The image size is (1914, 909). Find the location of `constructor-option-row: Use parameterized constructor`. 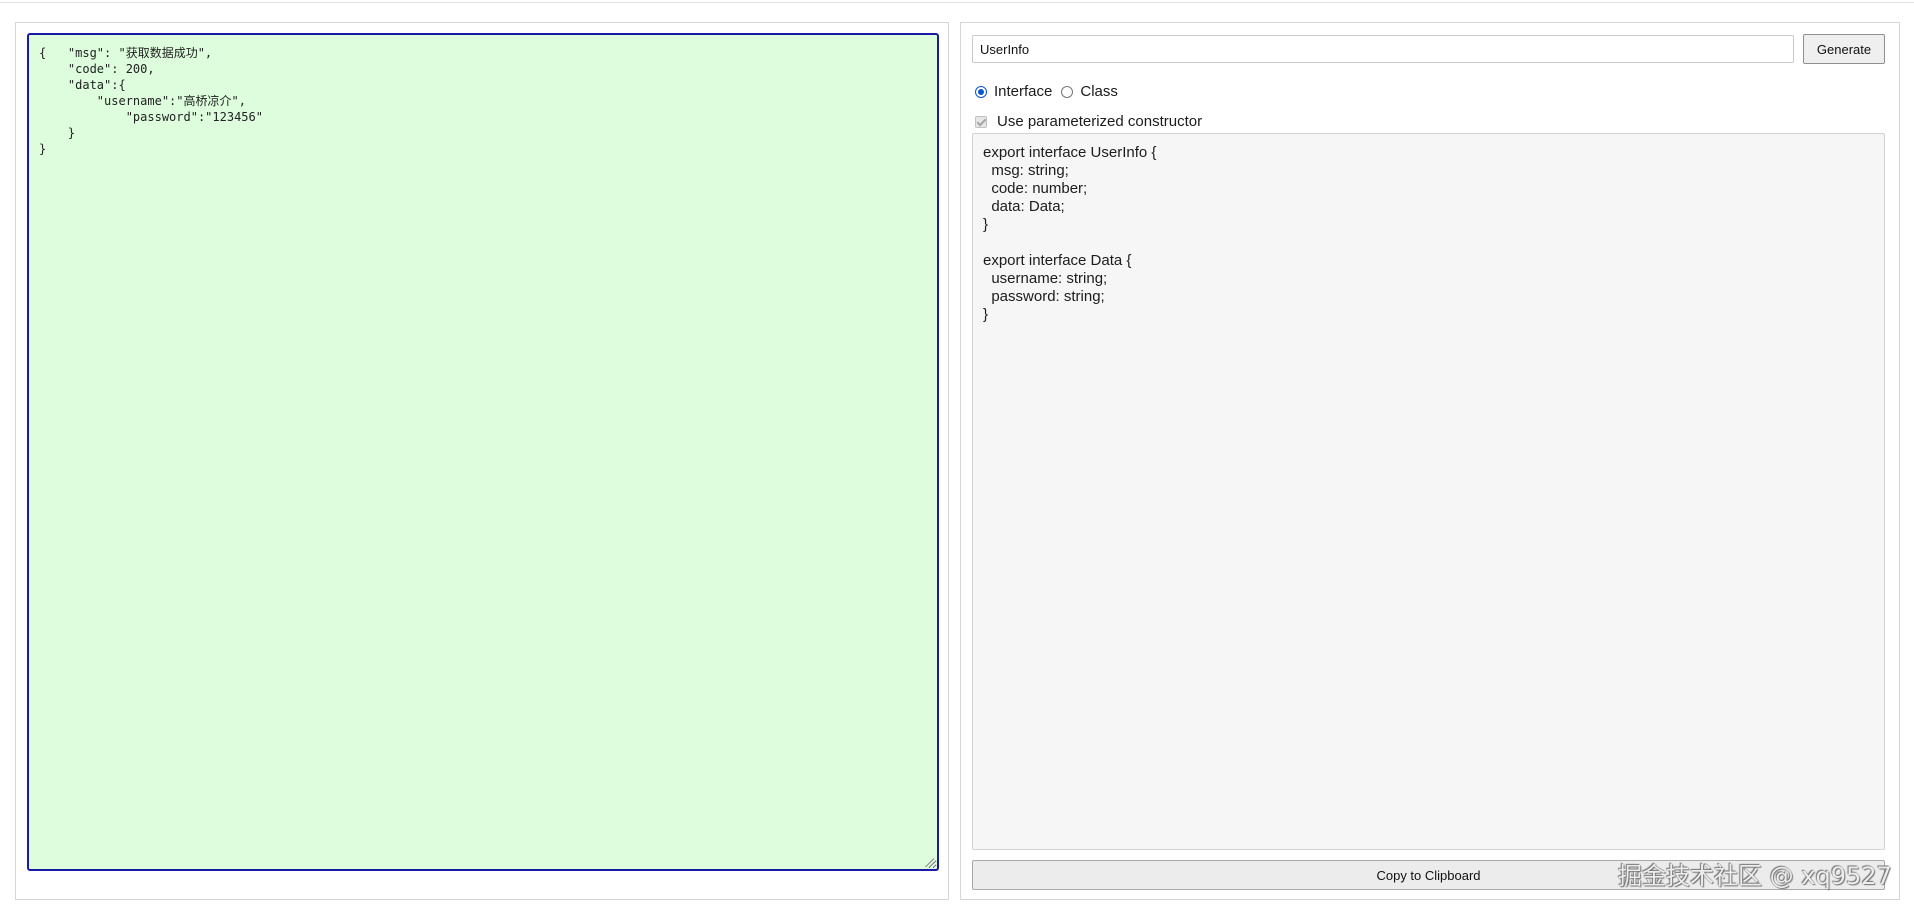

constructor-option-row: Use parameterized constructor is located at coordinates (1088, 121).